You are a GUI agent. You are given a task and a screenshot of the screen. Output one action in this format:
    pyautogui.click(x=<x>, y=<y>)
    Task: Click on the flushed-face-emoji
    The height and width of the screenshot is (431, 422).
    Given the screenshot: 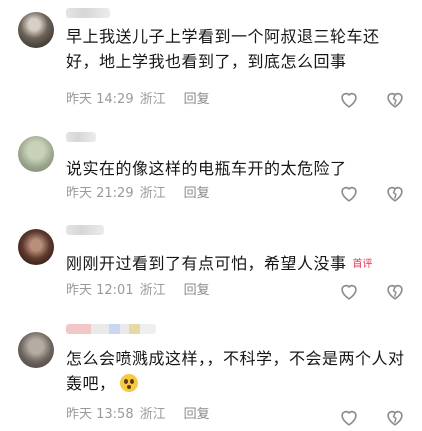 What is the action you would take?
    pyautogui.click(x=128, y=383)
    